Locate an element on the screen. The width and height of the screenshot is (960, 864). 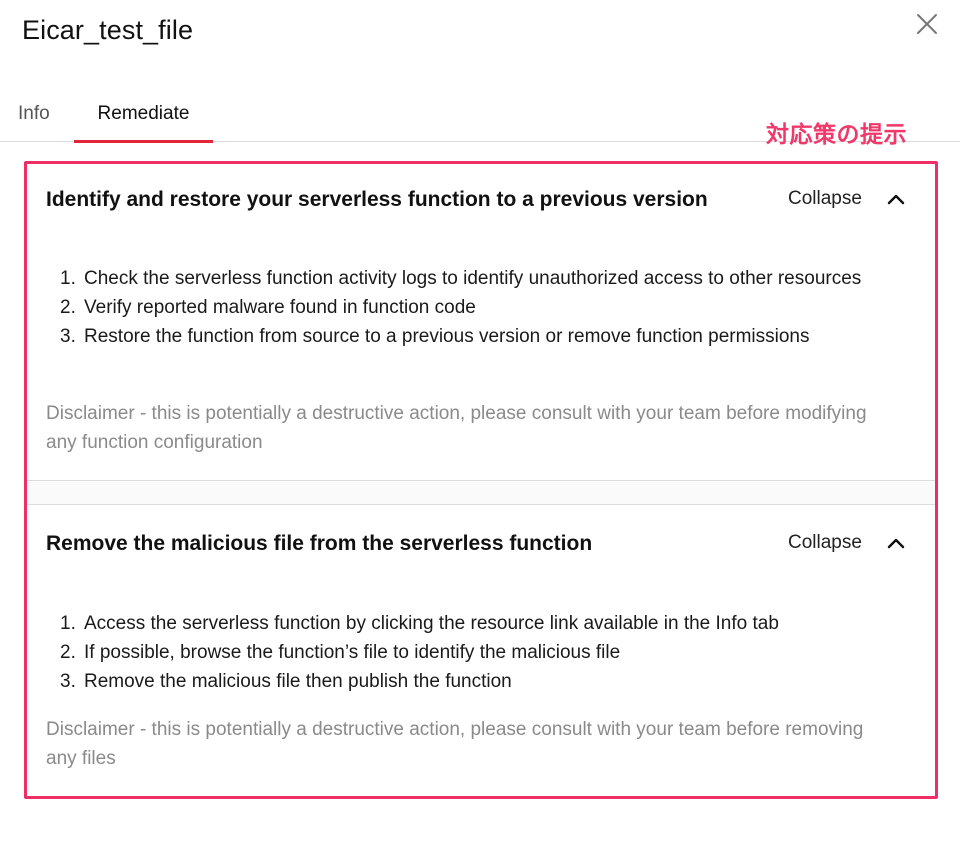
tab-remediate: Remediate is located at coordinates (143, 117).